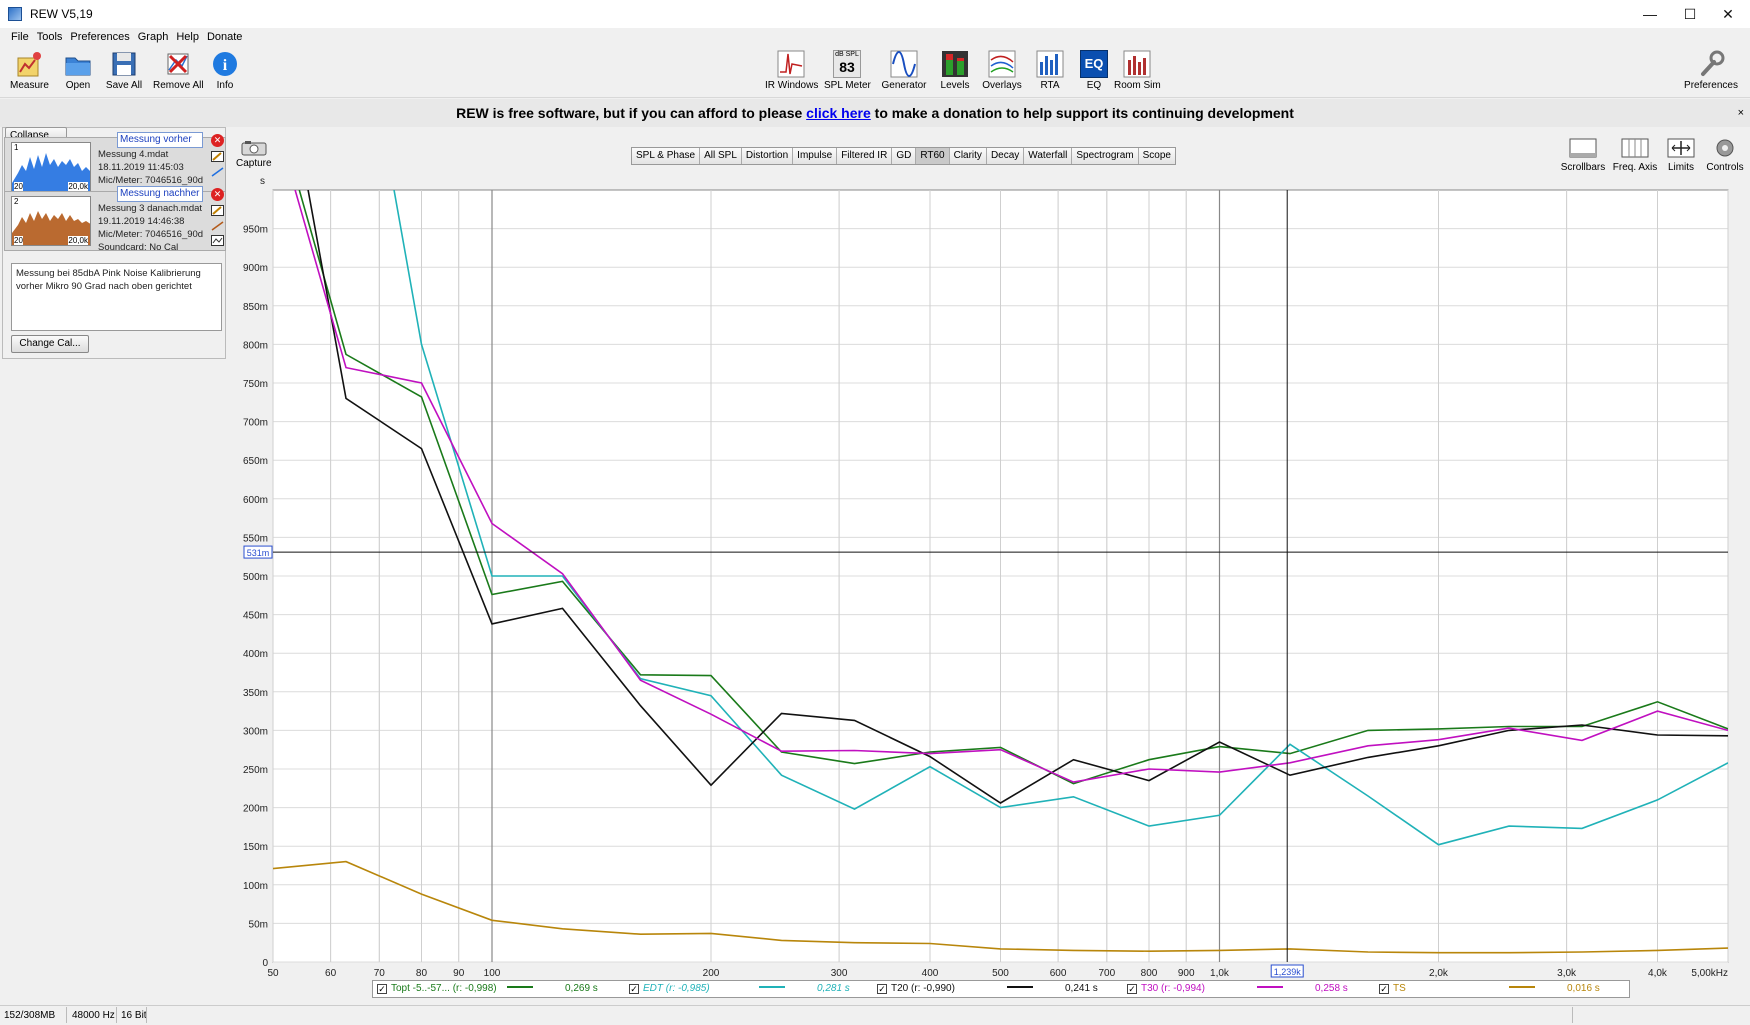 The image size is (1750, 1025). Describe the element at coordinates (124, 70) in the screenshot. I see `save-all-button: Save All` at that location.